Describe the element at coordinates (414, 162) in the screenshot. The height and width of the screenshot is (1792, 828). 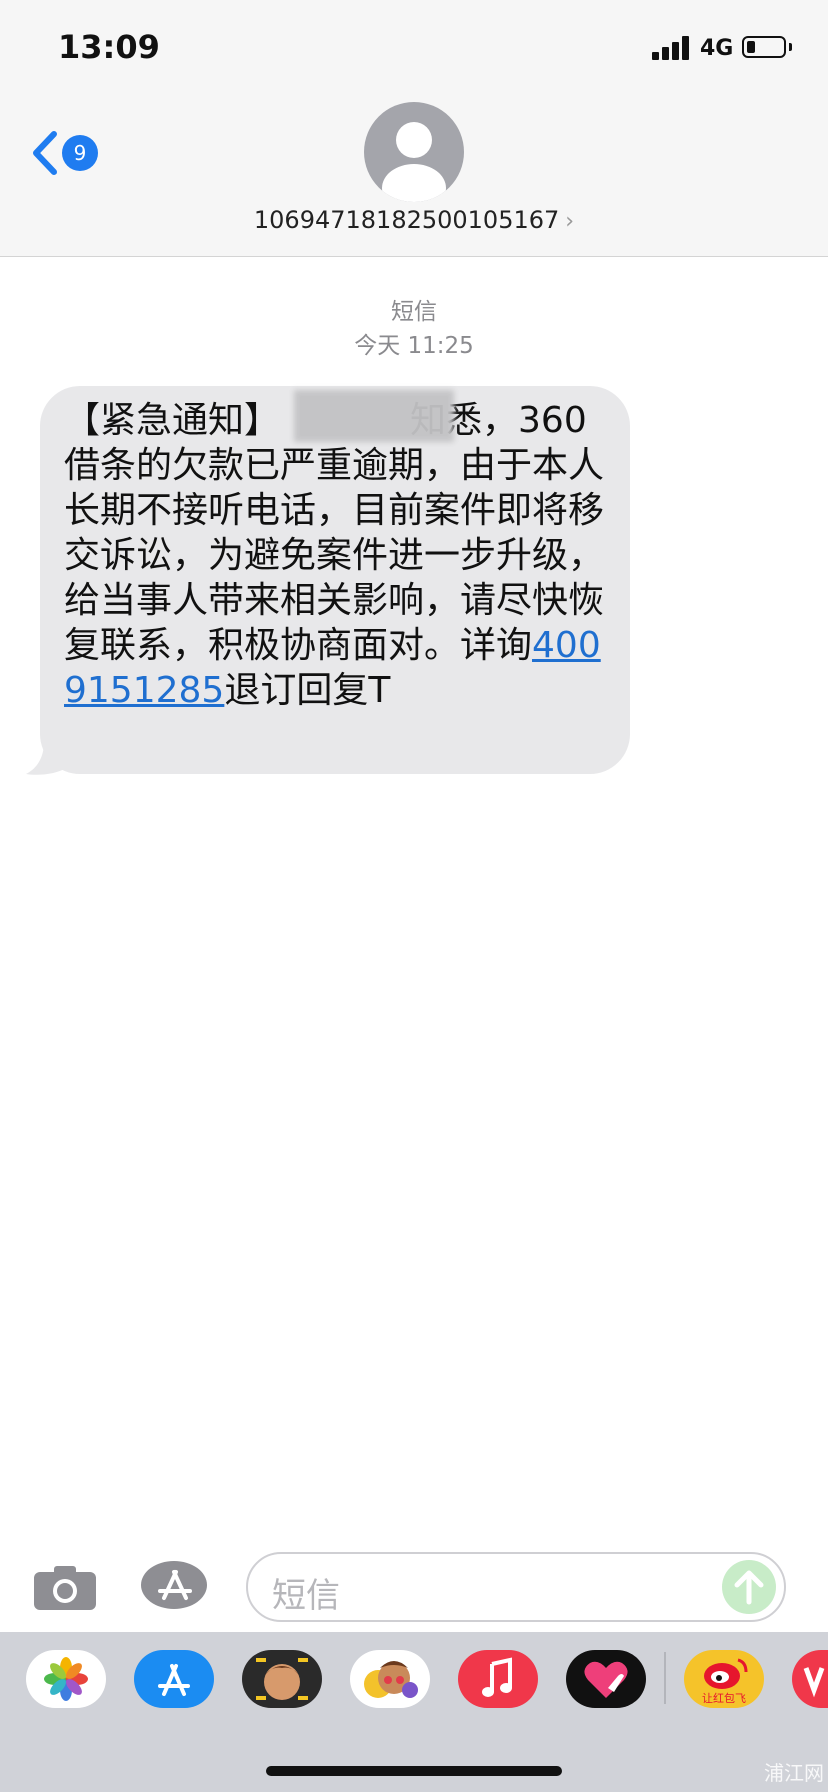
I see `person-icon` at that location.